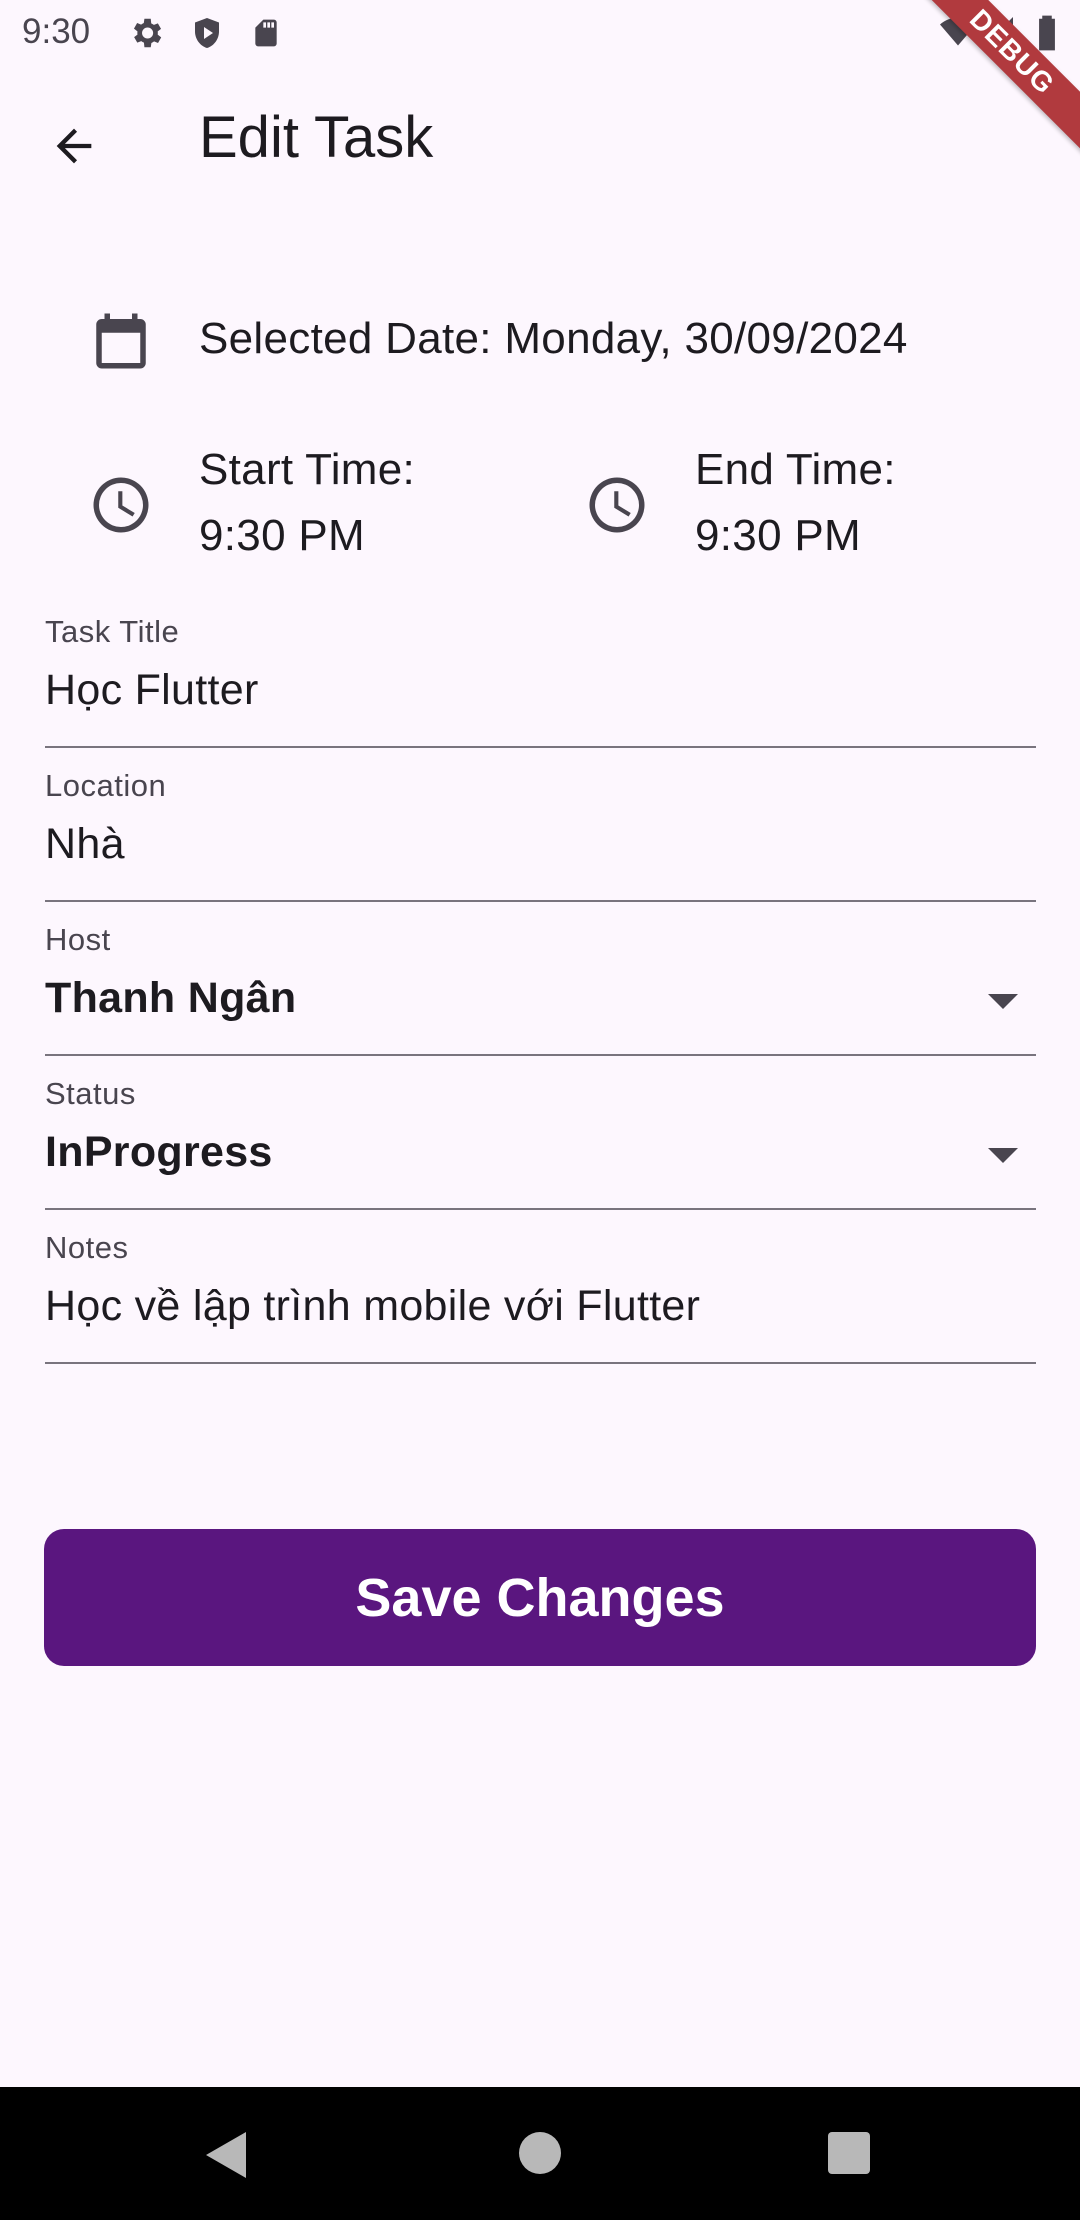 The height and width of the screenshot is (2220, 1080). What do you see at coordinates (171, 998) in the screenshot?
I see `field-value: Thanh Ngân` at bounding box center [171, 998].